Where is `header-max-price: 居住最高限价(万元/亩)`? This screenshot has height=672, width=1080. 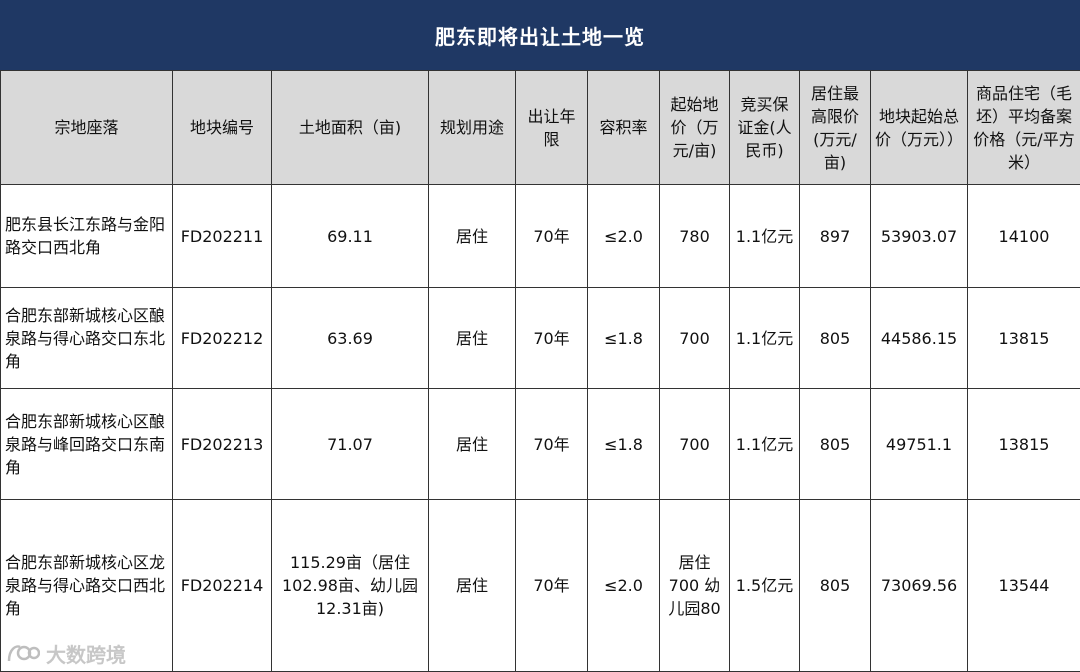 header-max-price: 居住最高限价(万元/亩) is located at coordinates (835, 127).